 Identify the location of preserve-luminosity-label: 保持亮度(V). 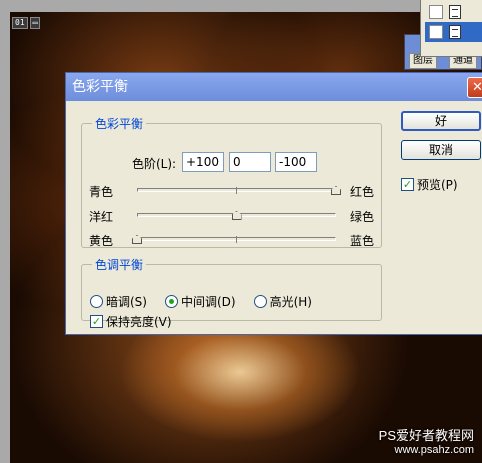
(139, 322).